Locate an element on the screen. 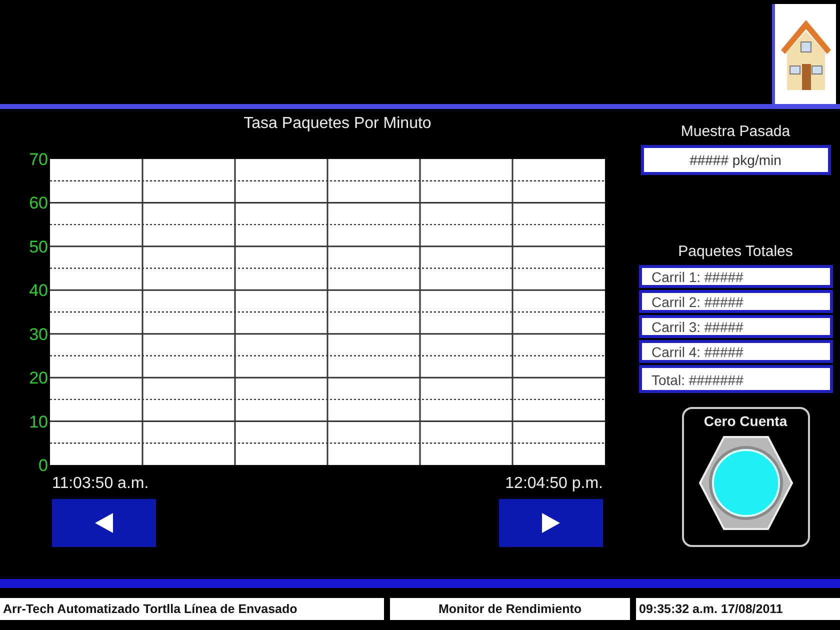 This screenshot has height=630, width=840. y-tick-label: 60 is located at coordinates (38, 203).